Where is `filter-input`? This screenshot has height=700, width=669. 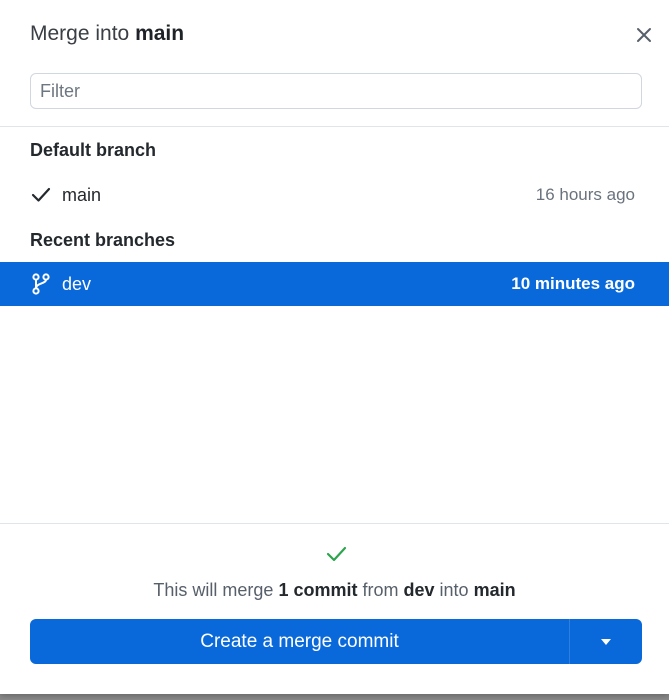 filter-input is located at coordinates (336, 91).